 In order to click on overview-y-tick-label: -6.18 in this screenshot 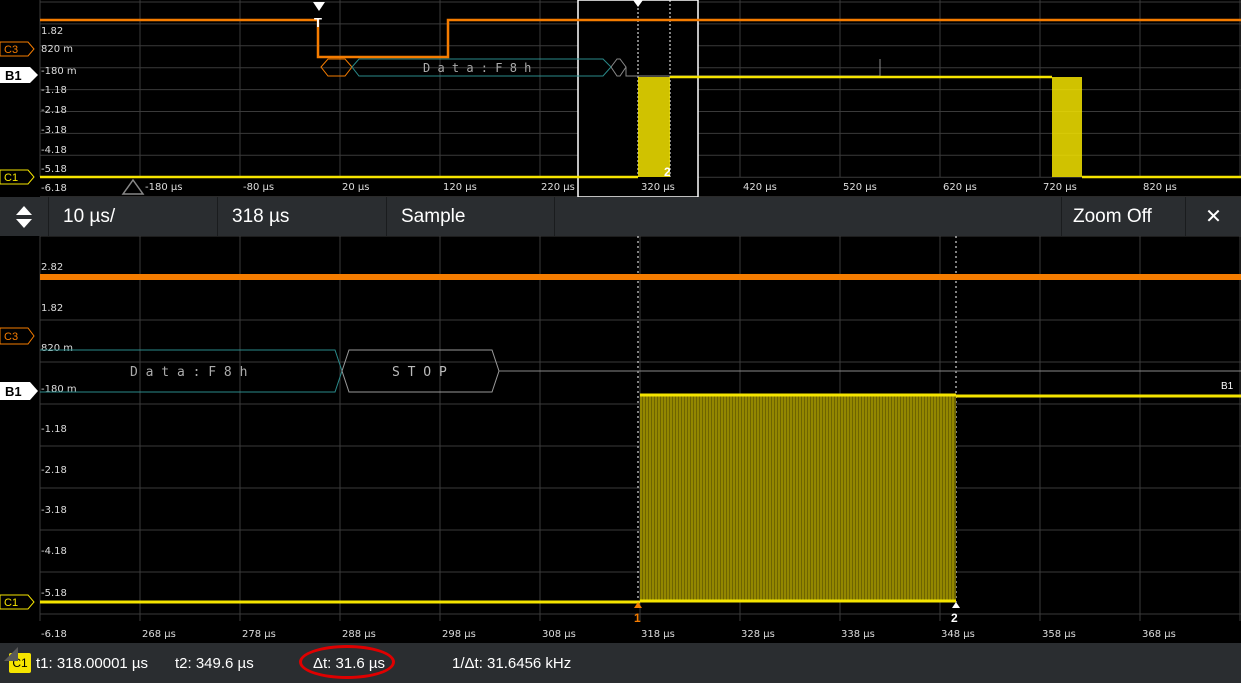, I will do `click(54, 188)`.